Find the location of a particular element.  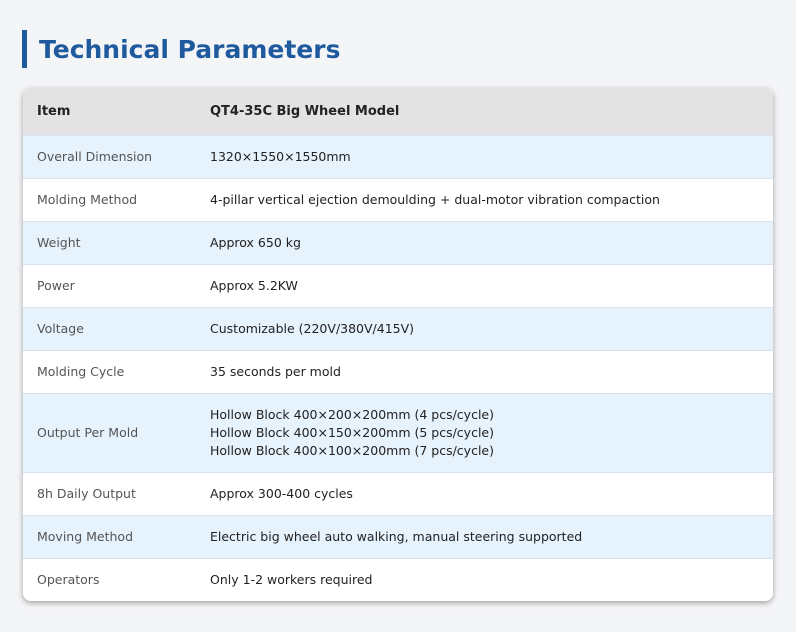

row-label: Operators is located at coordinates (68, 580).